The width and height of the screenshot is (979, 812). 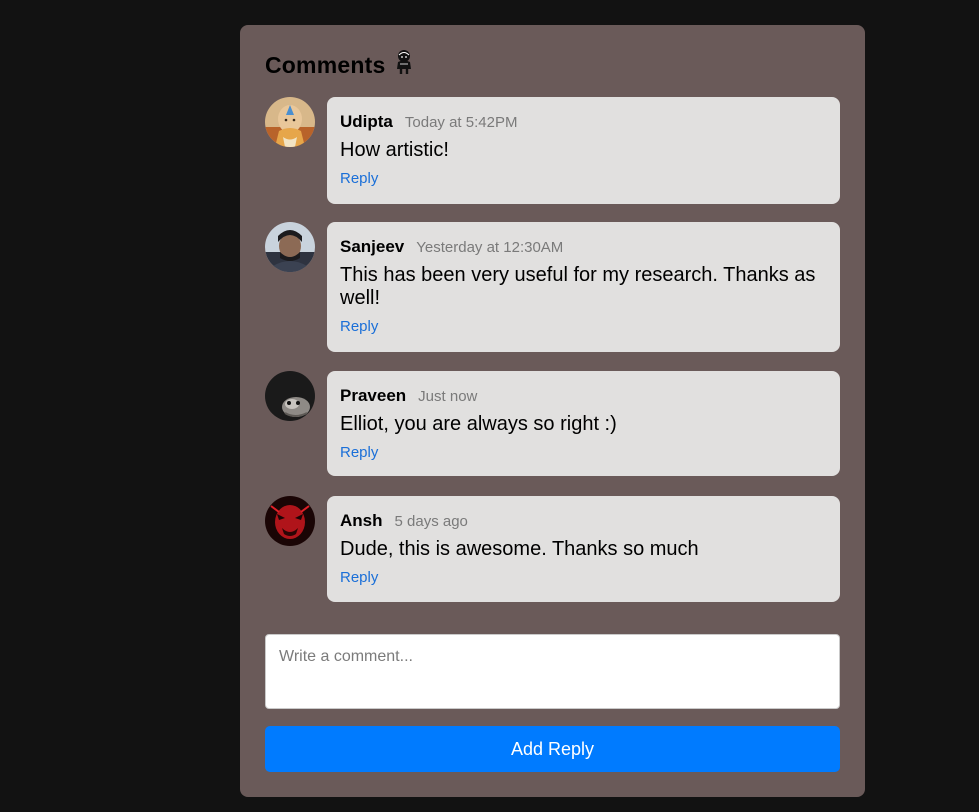 What do you see at coordinates (431, 521) in the screenshot?
I see `comment-timestamp: 5 days ago` at bounding box center [431, 521].